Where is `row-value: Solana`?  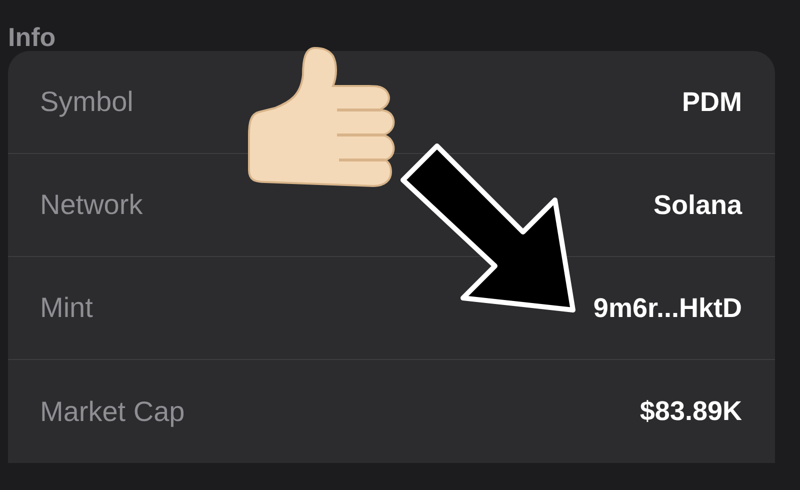 row-value: Solana is located at coordinates (697, 205).